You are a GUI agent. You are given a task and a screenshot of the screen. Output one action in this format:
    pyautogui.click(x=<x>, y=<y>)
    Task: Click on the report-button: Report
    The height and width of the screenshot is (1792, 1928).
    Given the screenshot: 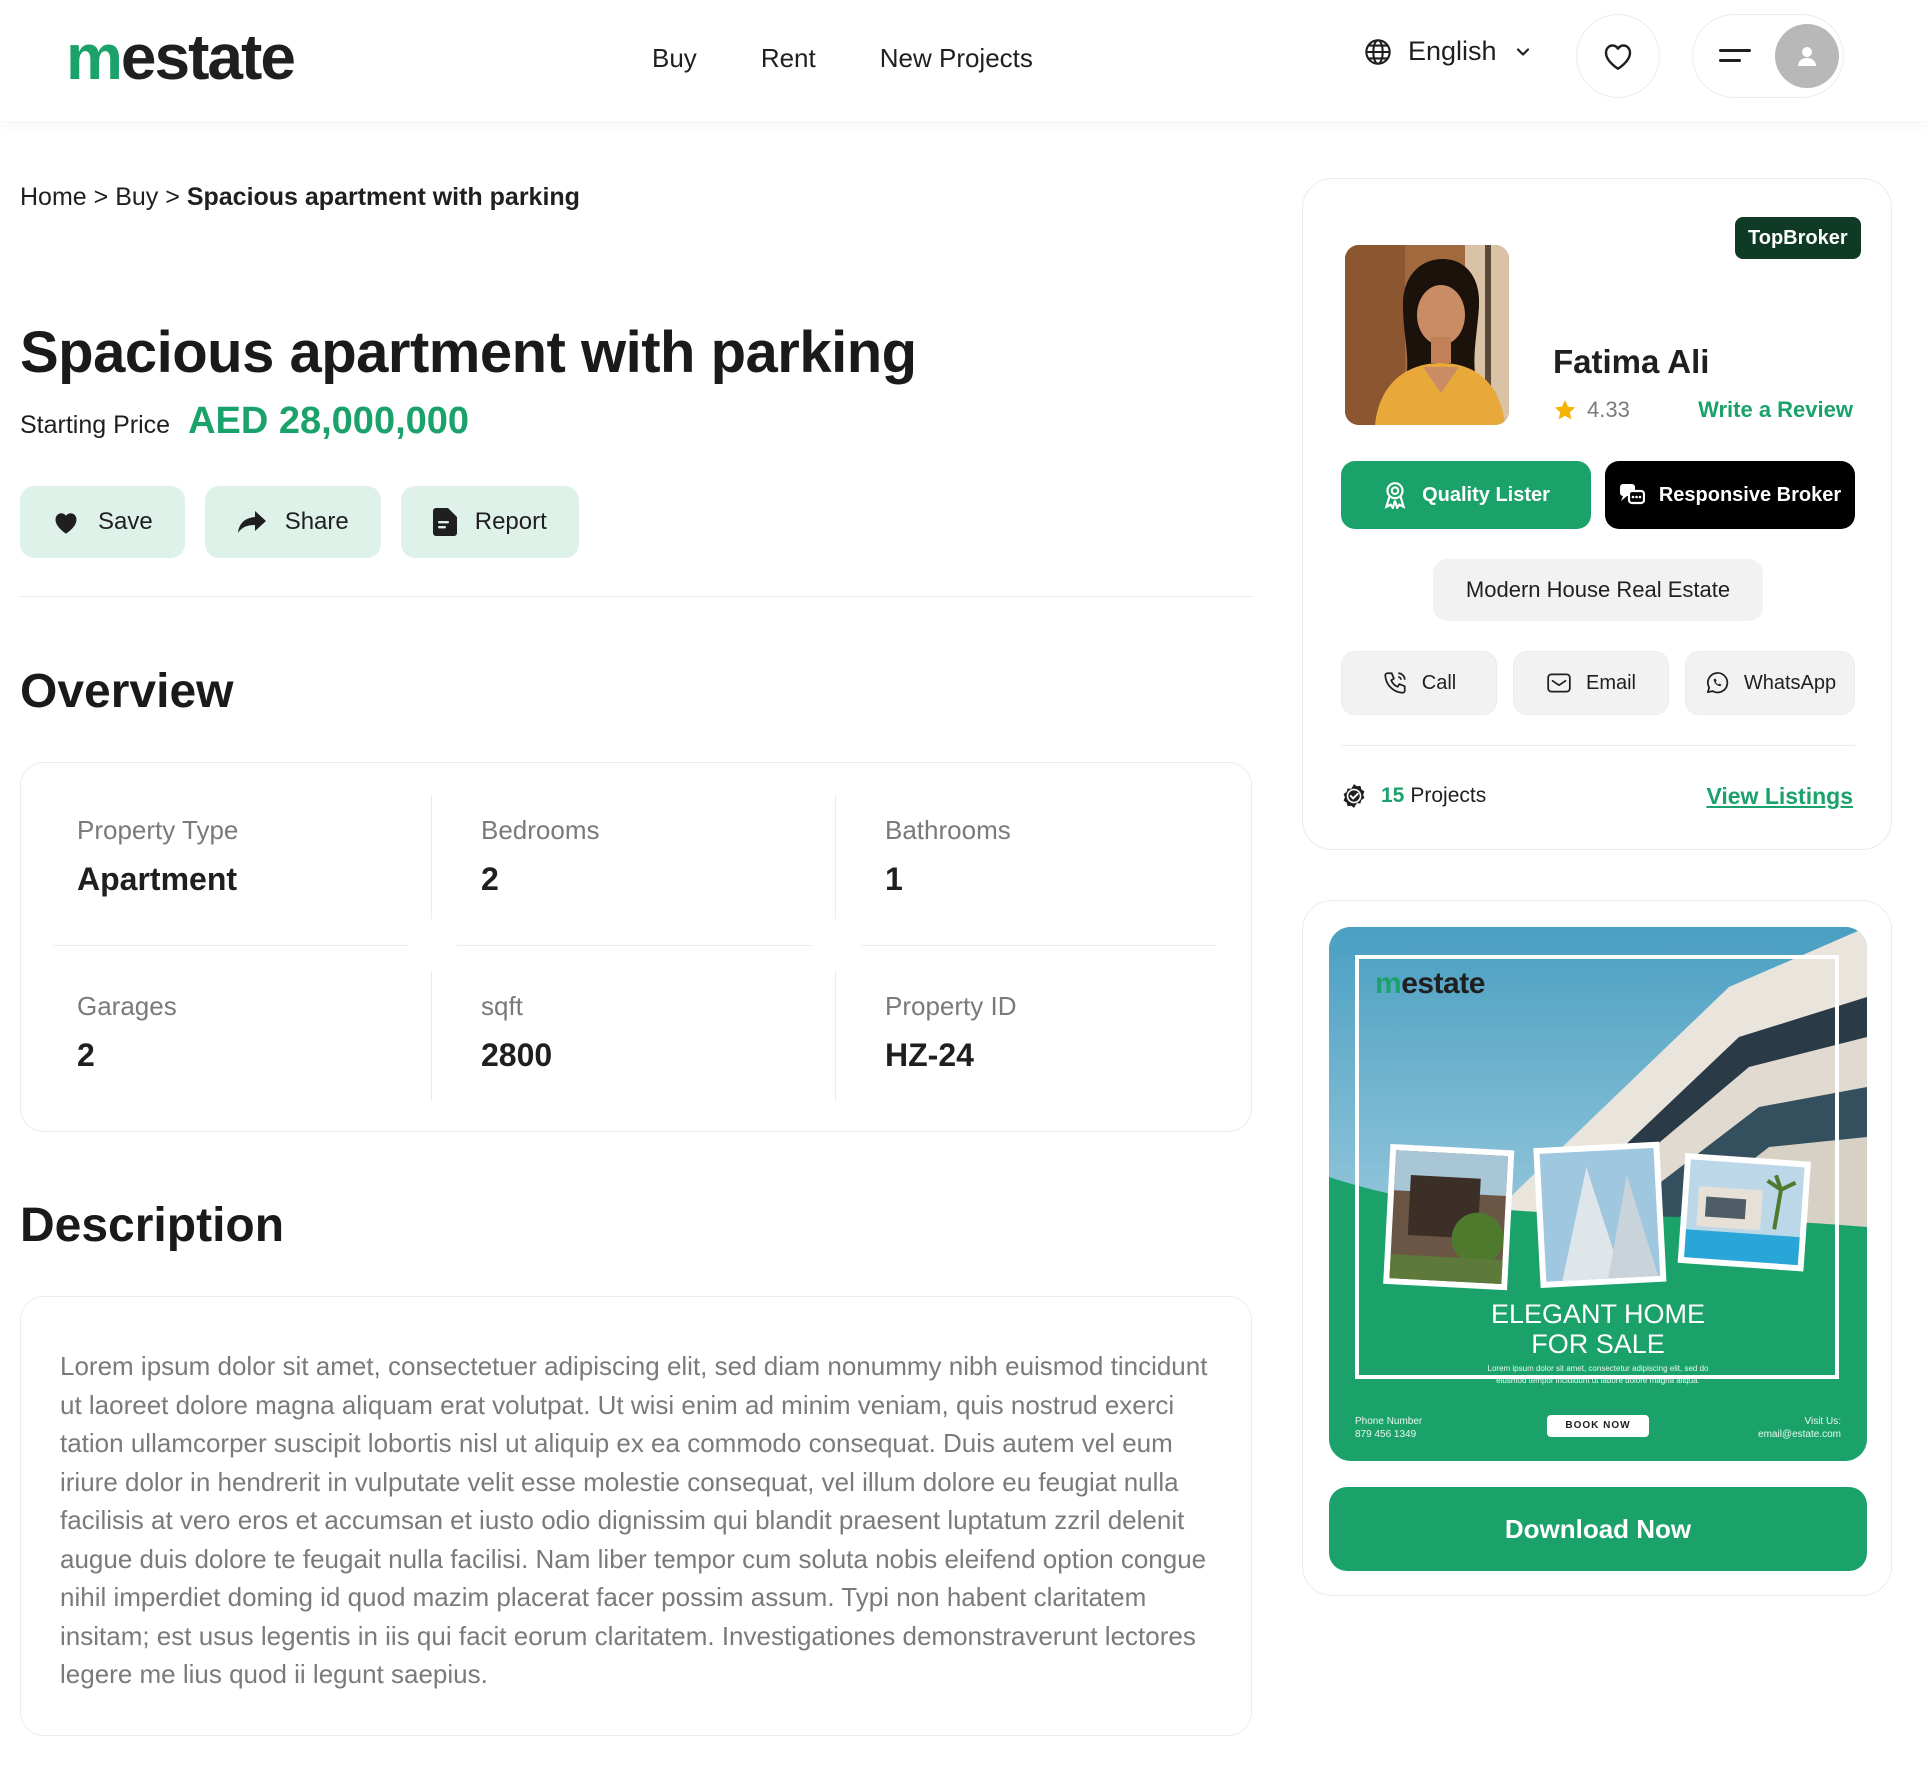 What is the action you would take?
    pyautogui.click(x=489, y=522)
    